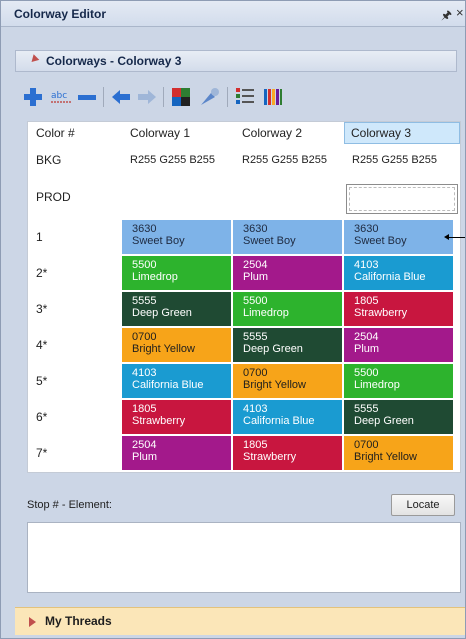 The image size is (466, 639). Describe the element at coordinates (34, 59) in the screenshot. I see `collapse-triangle-icon` at that location.